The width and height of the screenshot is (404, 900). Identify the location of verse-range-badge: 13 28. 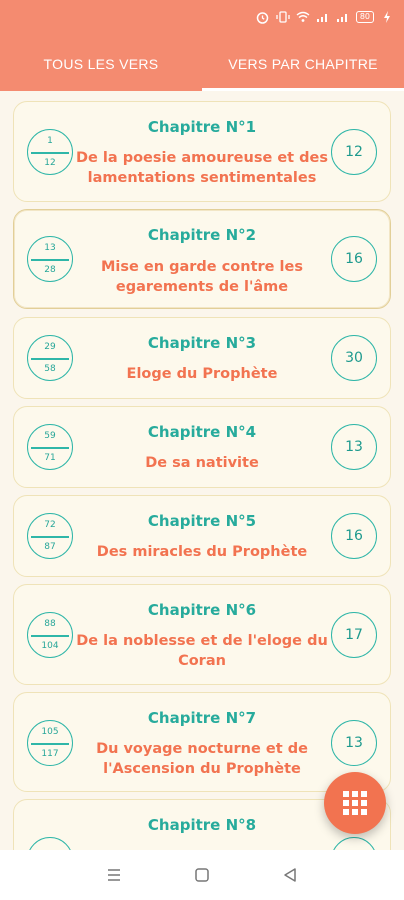
(50, 259).